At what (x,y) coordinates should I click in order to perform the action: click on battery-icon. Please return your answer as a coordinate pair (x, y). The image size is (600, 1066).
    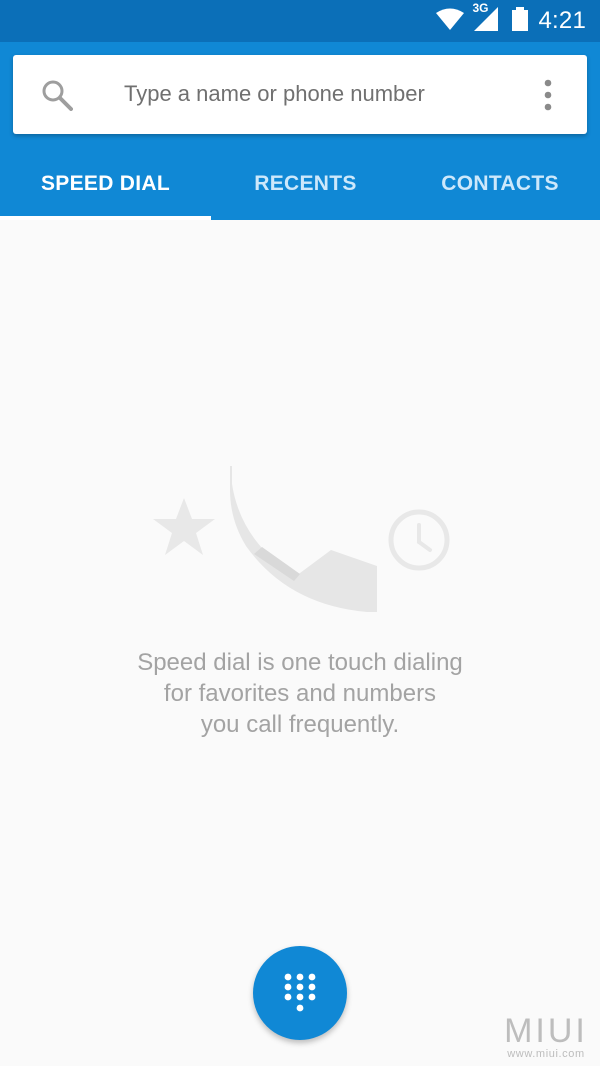
    Looking at the image, I should click on (520, 21).